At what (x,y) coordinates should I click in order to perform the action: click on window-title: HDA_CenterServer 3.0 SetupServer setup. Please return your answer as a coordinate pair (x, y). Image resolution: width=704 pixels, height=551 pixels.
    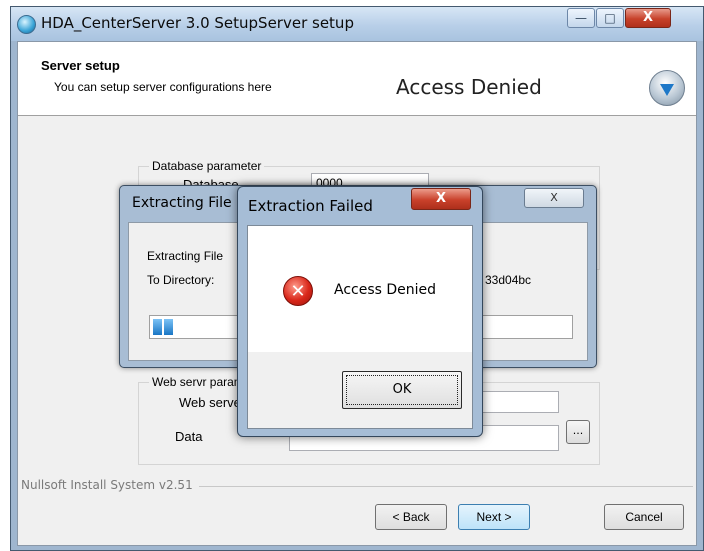
    Looking at the image, I should click on (197, 23).